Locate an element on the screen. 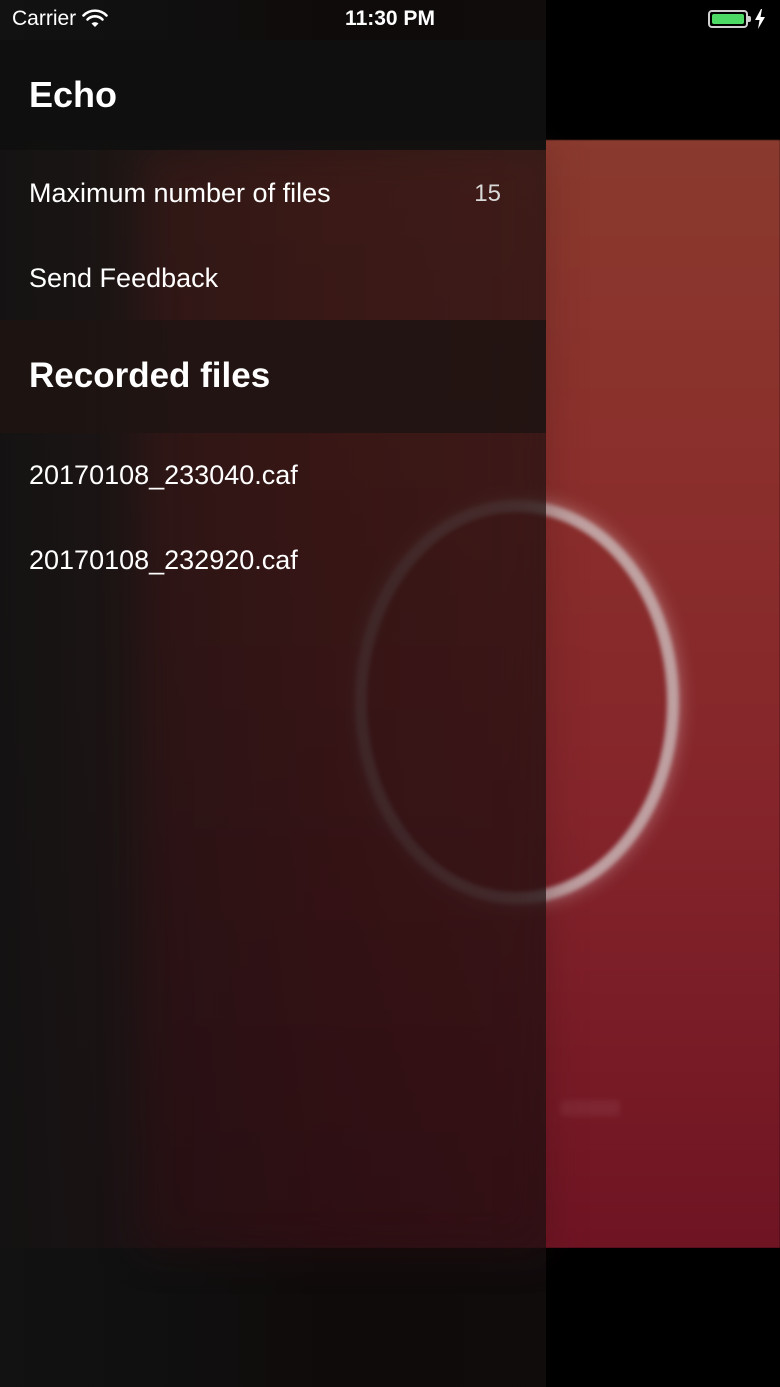 The height and width of the screenshot is (1387, 780). battery-tip is located at coordinates (749, 19).